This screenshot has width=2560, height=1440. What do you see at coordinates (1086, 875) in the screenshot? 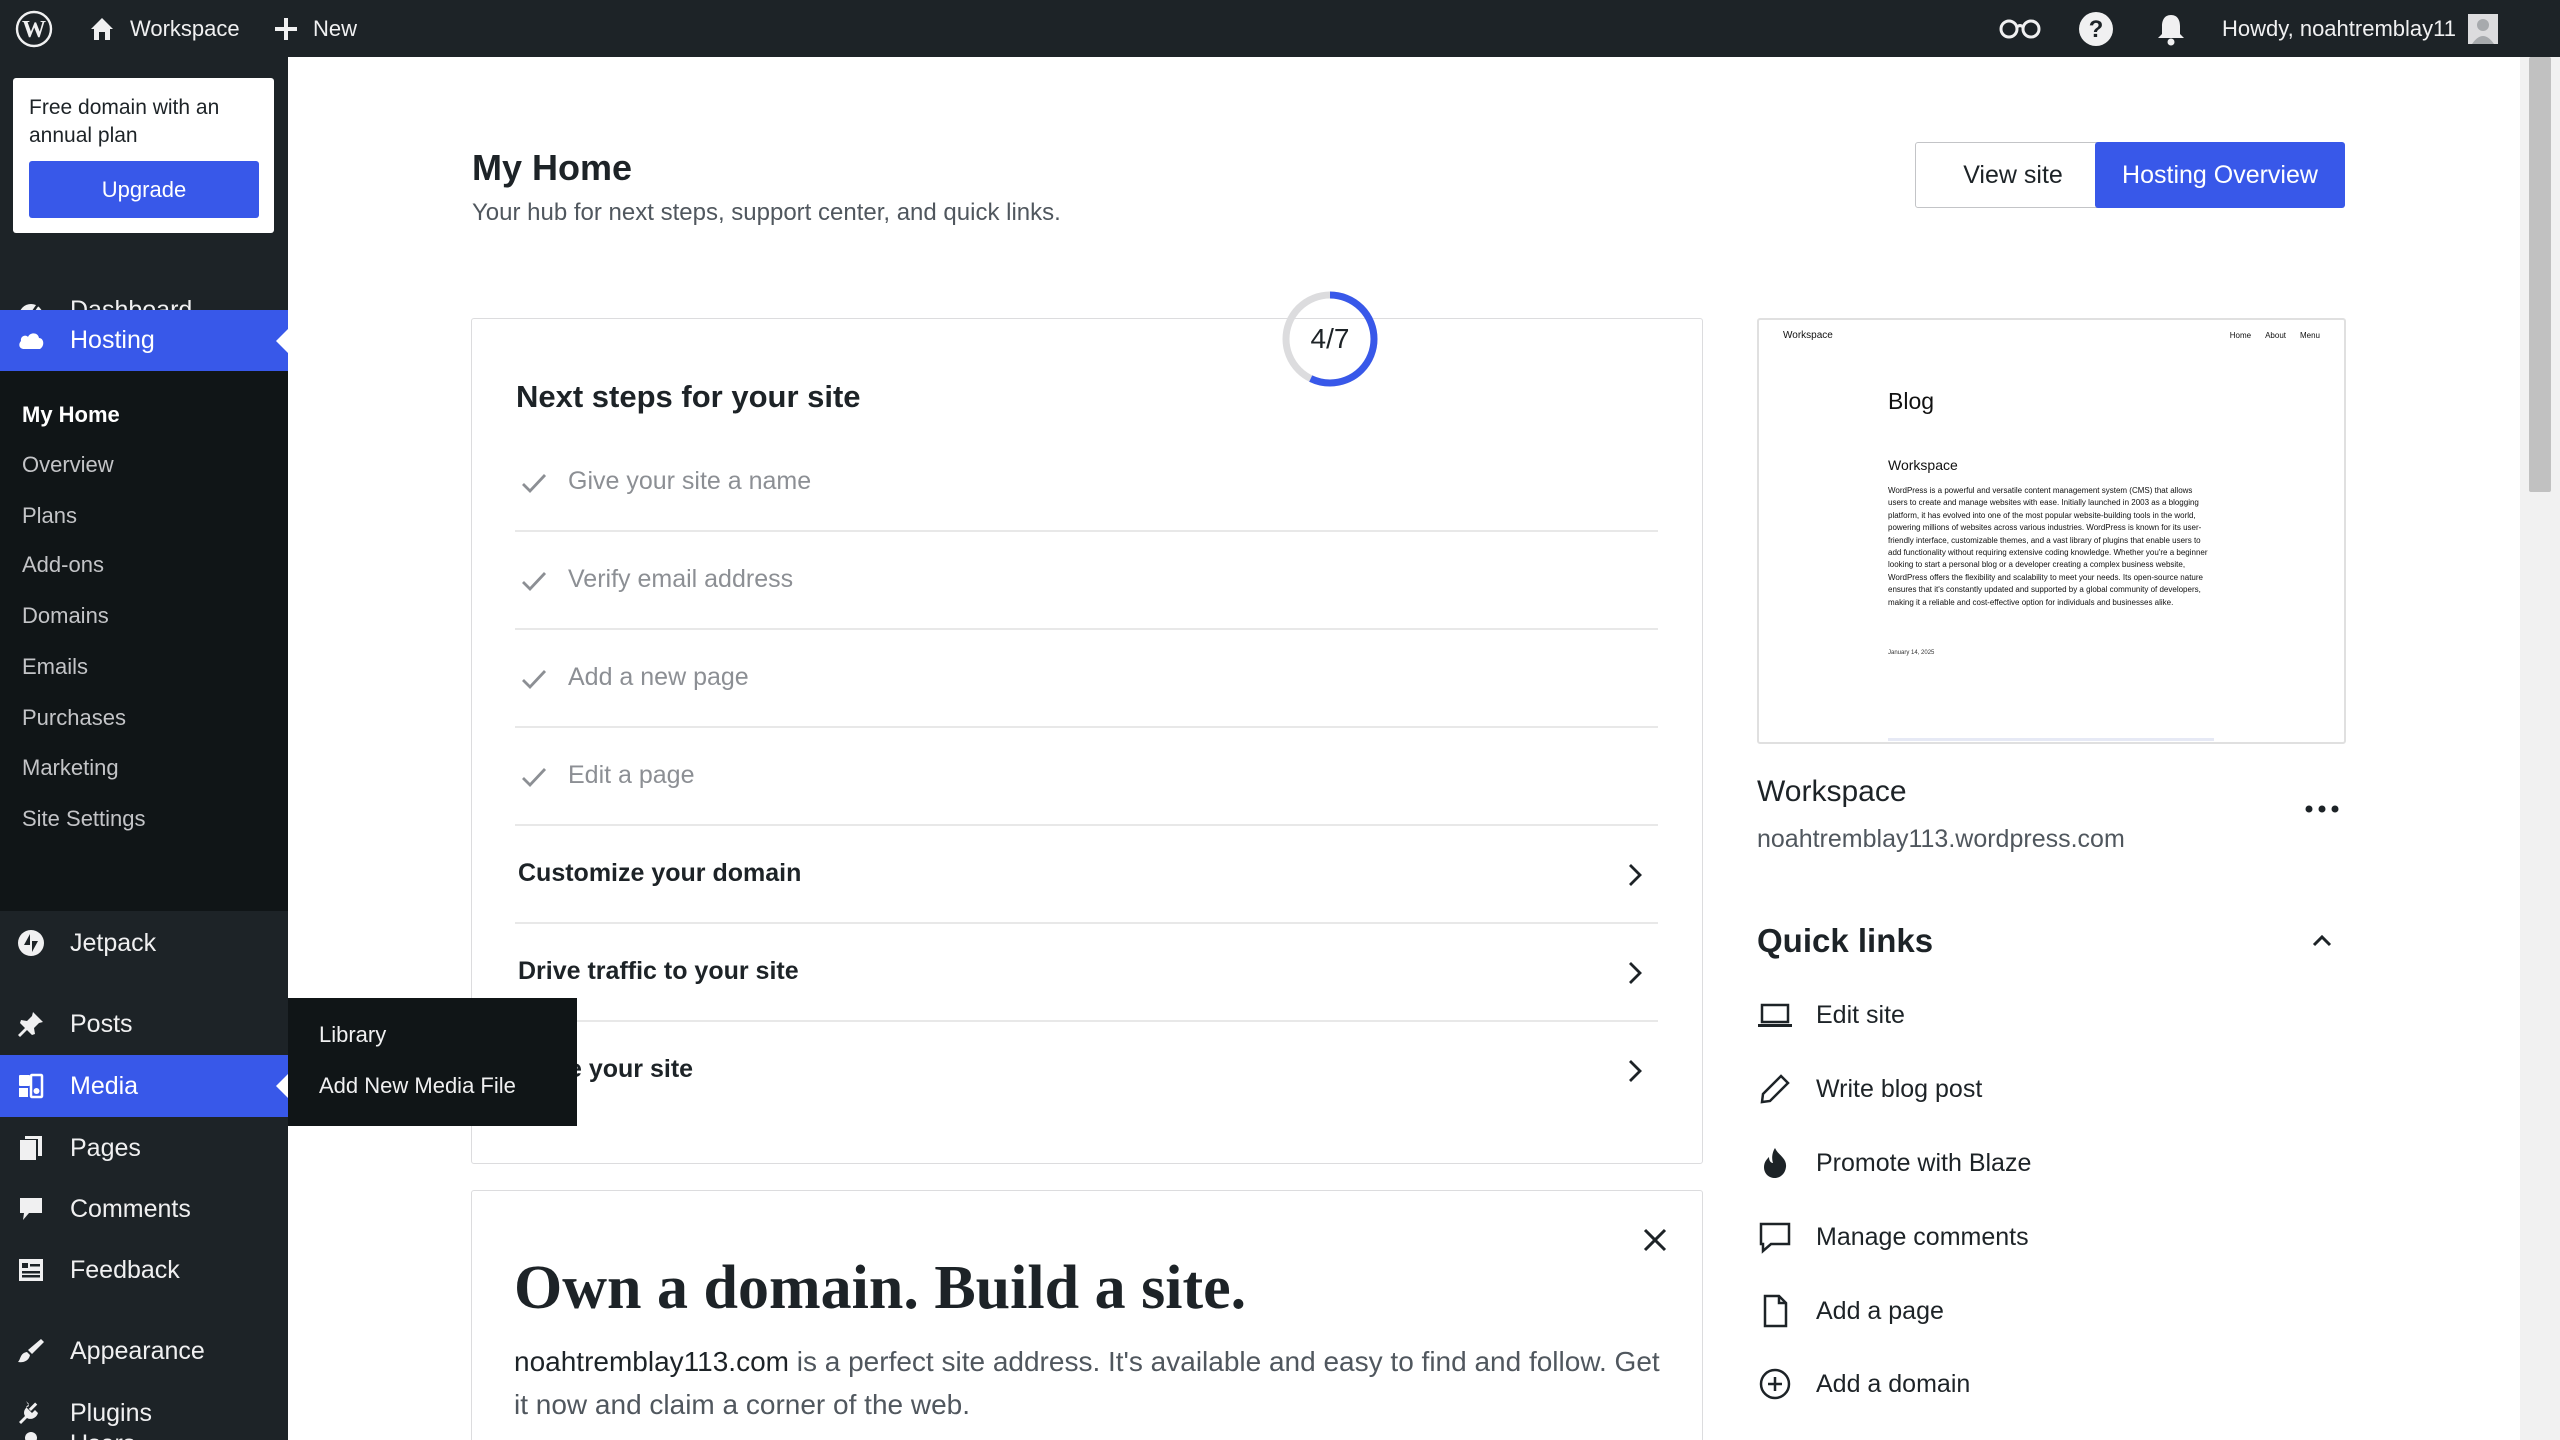
I see `task-row-customize-domain: Customize your domain` at bounding box center [1086, 875].